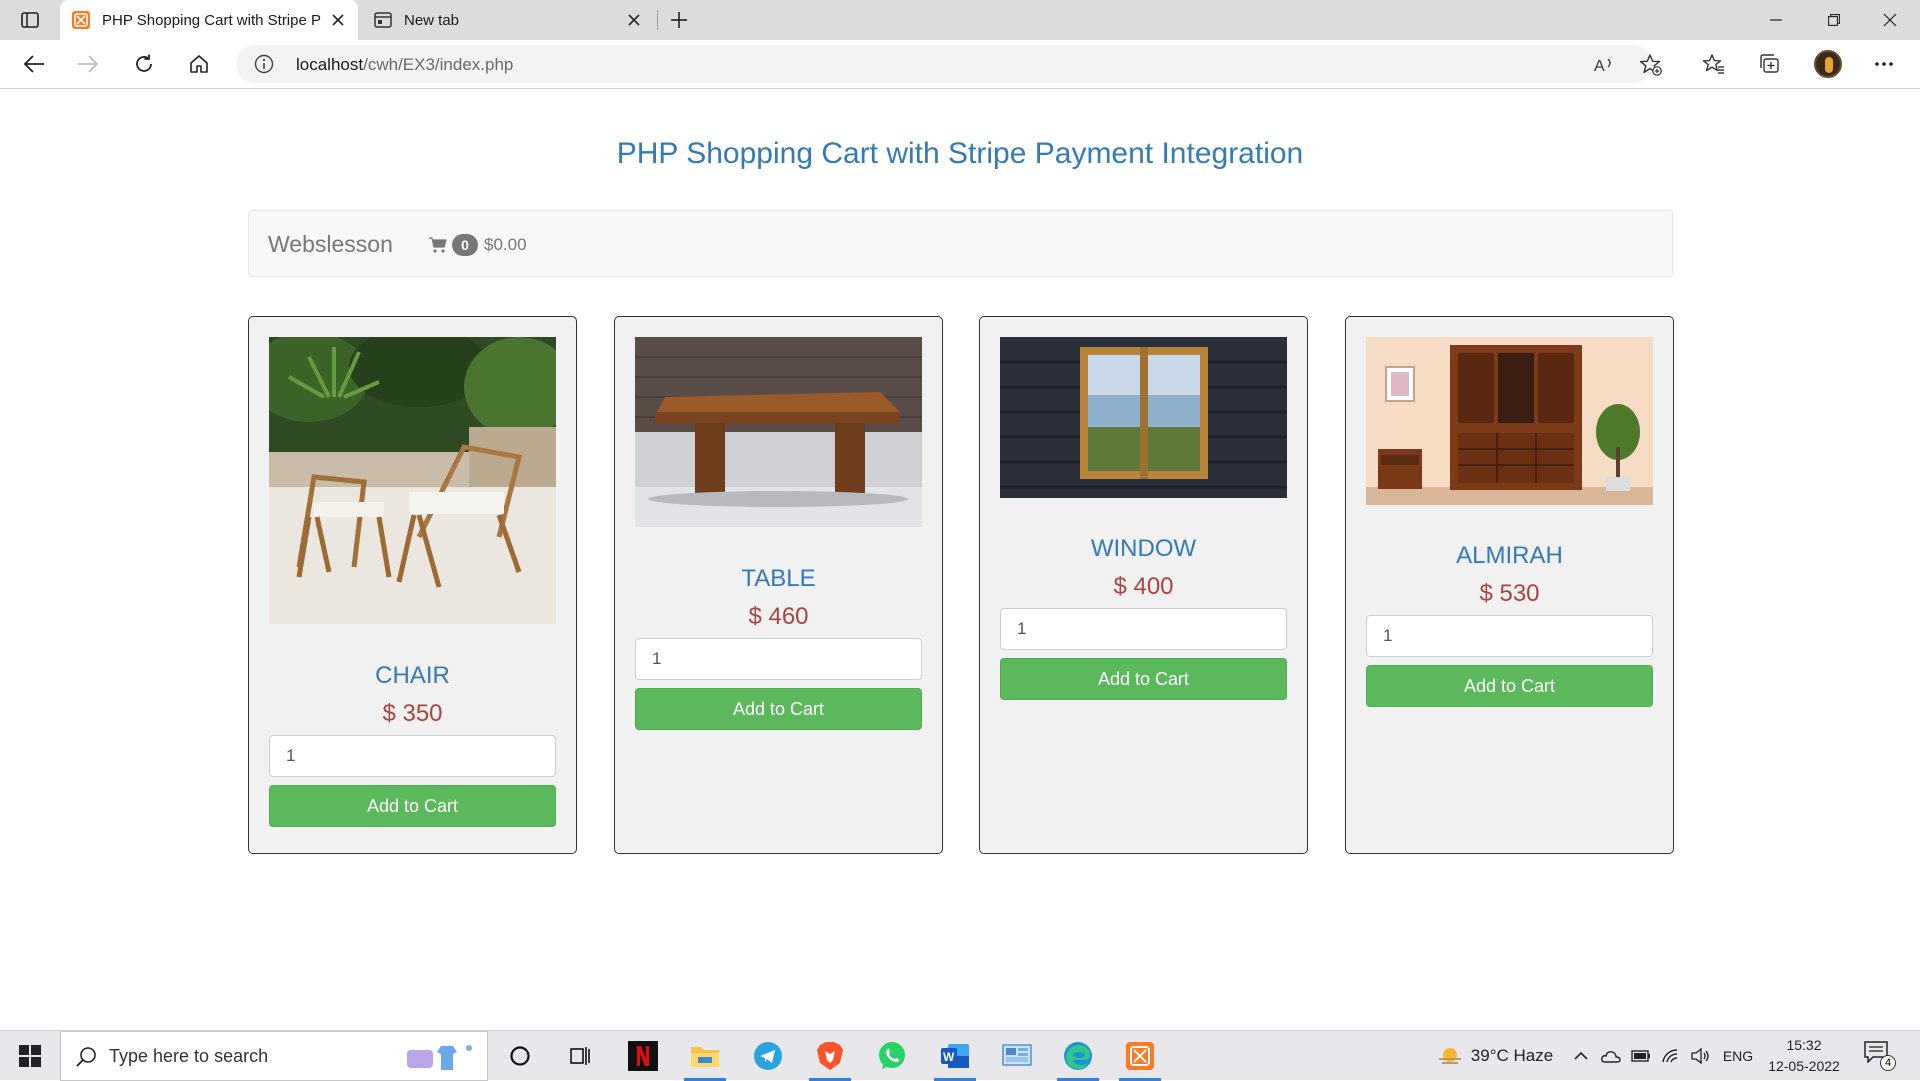  I want to click on onedrive-cloud-icon, so click(1611, 1056).